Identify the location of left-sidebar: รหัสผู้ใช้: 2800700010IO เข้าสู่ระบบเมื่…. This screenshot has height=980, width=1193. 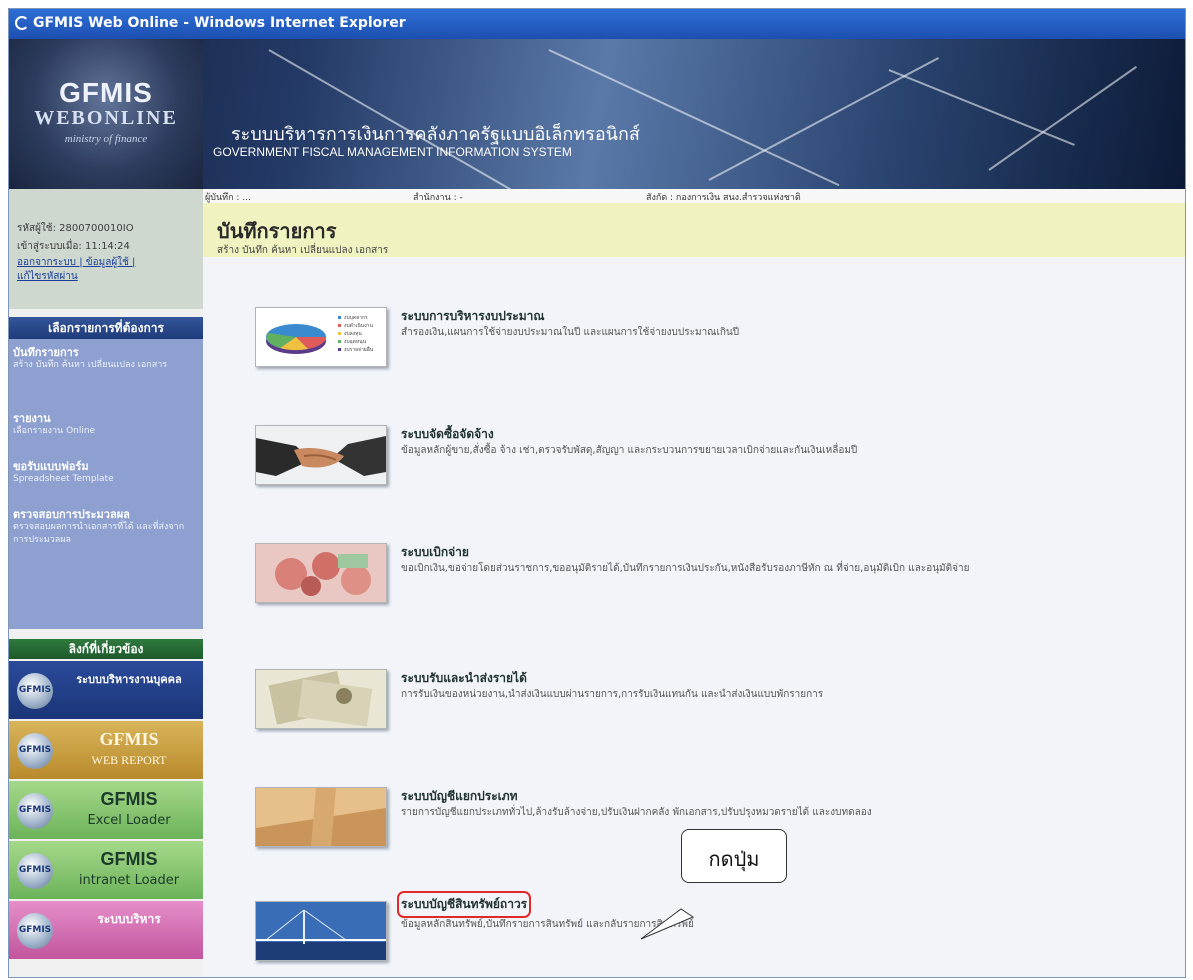
(106, 583).